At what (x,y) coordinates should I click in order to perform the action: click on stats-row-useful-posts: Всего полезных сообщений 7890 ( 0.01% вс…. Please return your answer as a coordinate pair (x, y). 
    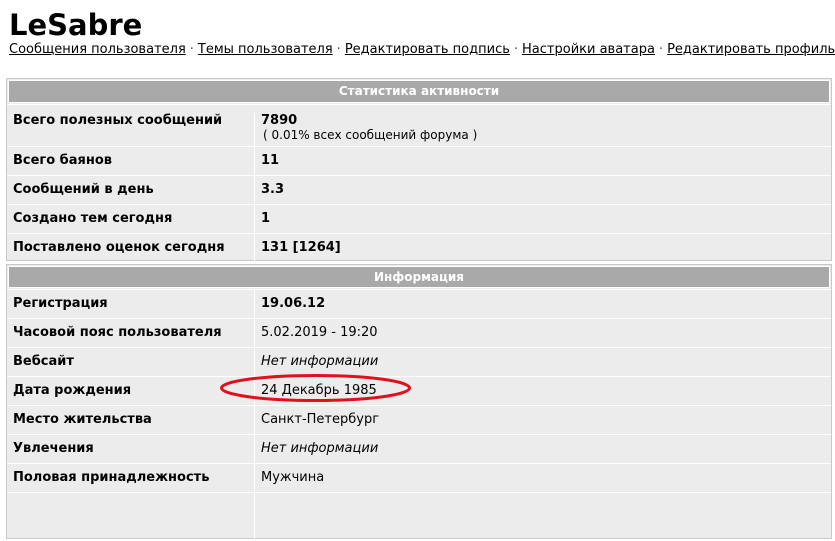
    Looking at the image, I should click on (419, 125).